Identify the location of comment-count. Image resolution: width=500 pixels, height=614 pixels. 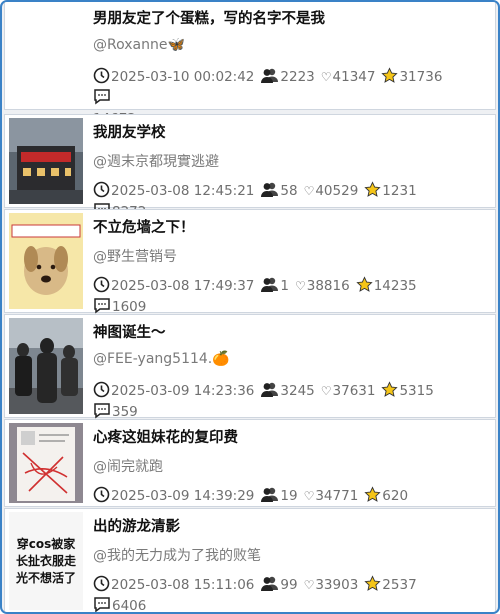
(102, 98).